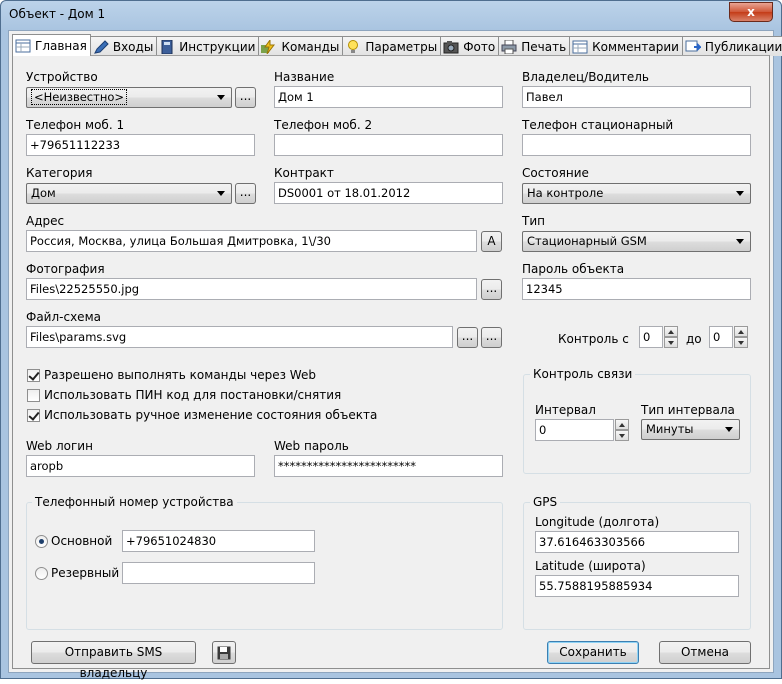 The height and width of the screenshot is (684, 782). What do you see at coordinates (401, 46) in the screenshot?
I see `tab-label: Параметры` at bounding box center [401, 46].